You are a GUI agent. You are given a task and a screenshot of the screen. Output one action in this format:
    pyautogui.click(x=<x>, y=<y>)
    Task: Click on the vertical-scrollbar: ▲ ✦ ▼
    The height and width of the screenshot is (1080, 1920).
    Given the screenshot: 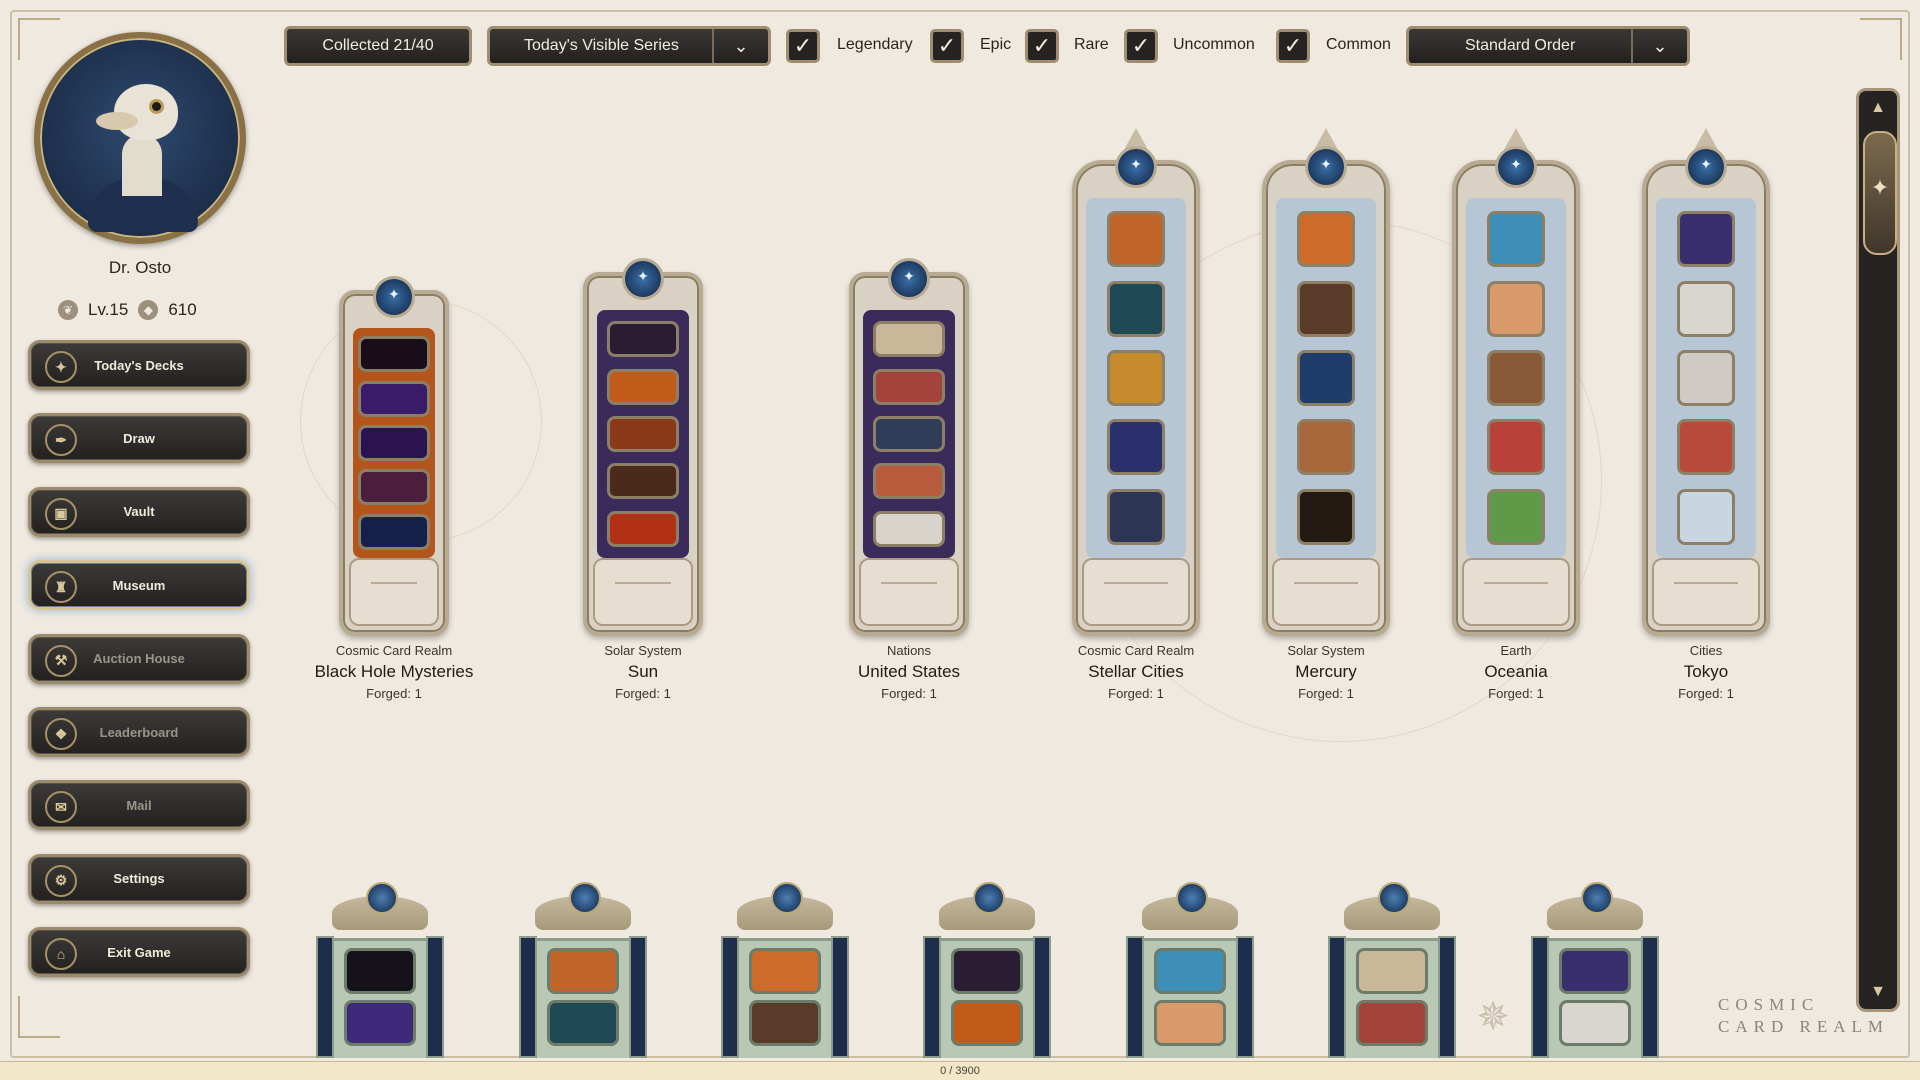 What is the action you would take?
    pyautogui.click(x=1878, y=550)
    